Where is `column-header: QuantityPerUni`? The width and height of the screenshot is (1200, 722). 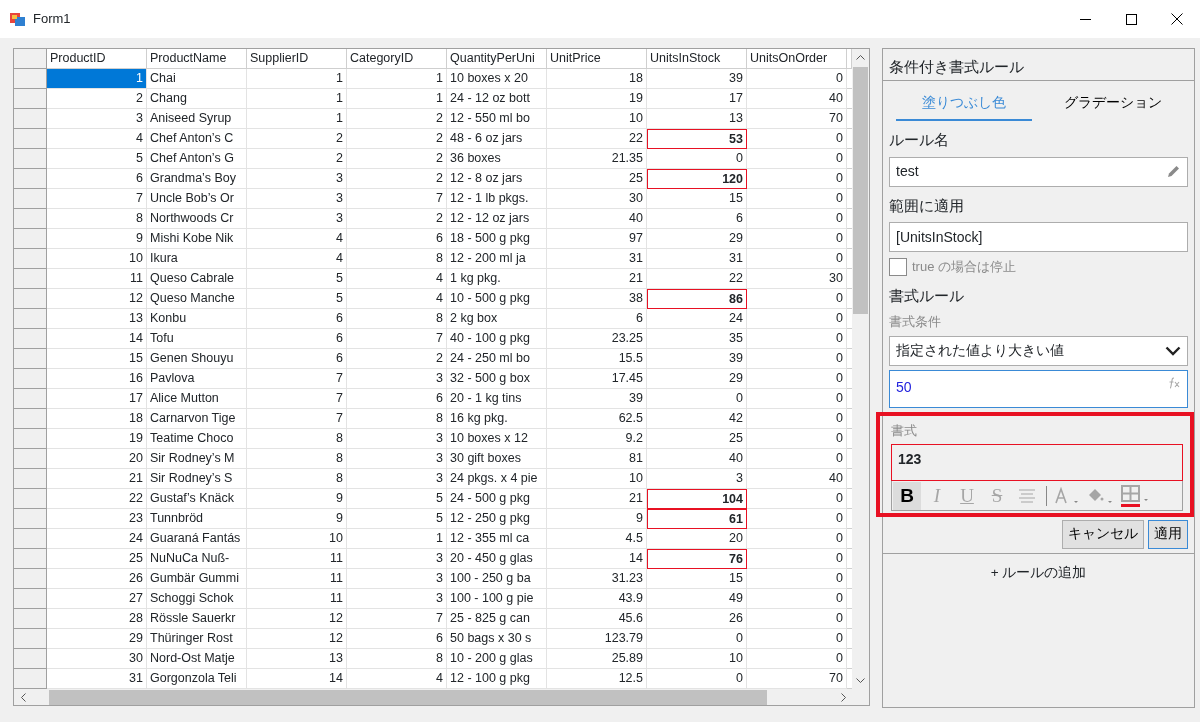
column-header: QuantityPerUni is located at coordinates (497, 59).